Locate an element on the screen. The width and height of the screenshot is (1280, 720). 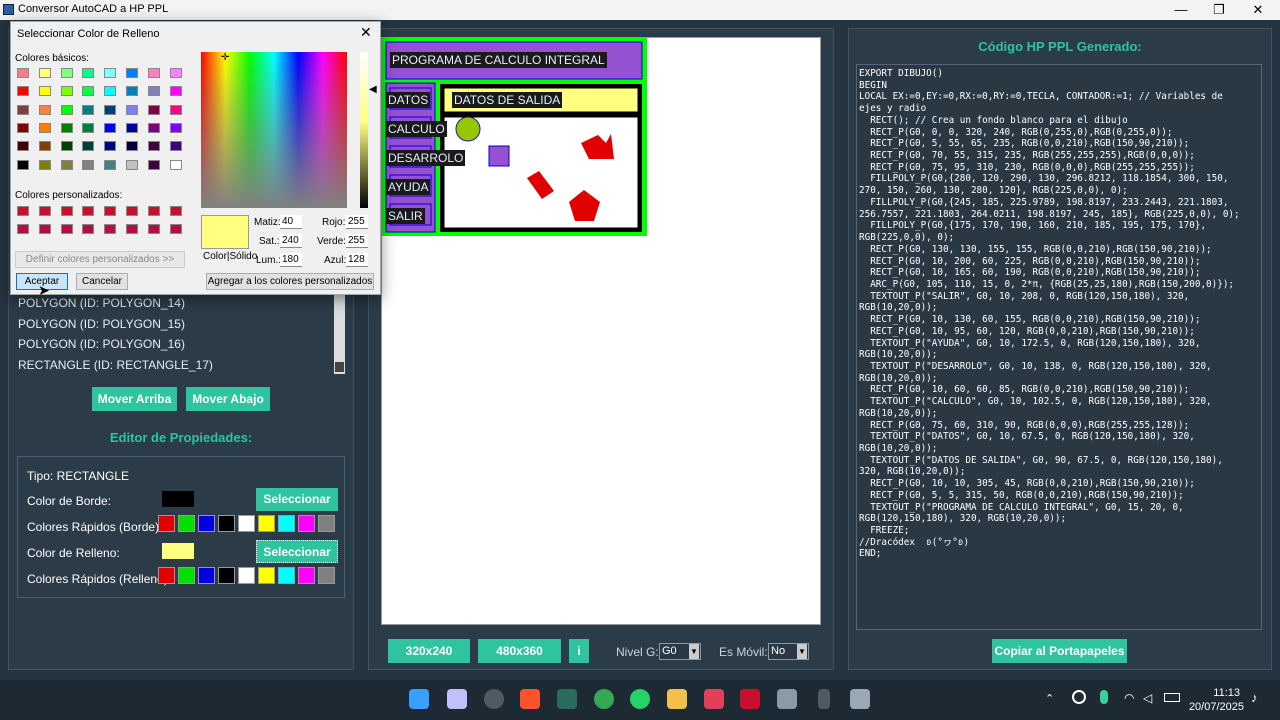
movil-select: No ▼ is located at coordinates (788, 651).